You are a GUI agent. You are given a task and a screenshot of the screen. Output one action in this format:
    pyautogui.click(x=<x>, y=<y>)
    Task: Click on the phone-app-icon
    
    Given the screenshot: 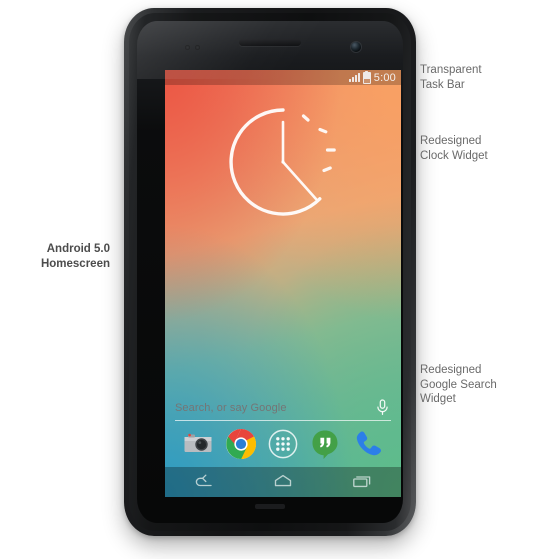 What is the action you would take?
    pyautogui.click(x=368, y=444)
    